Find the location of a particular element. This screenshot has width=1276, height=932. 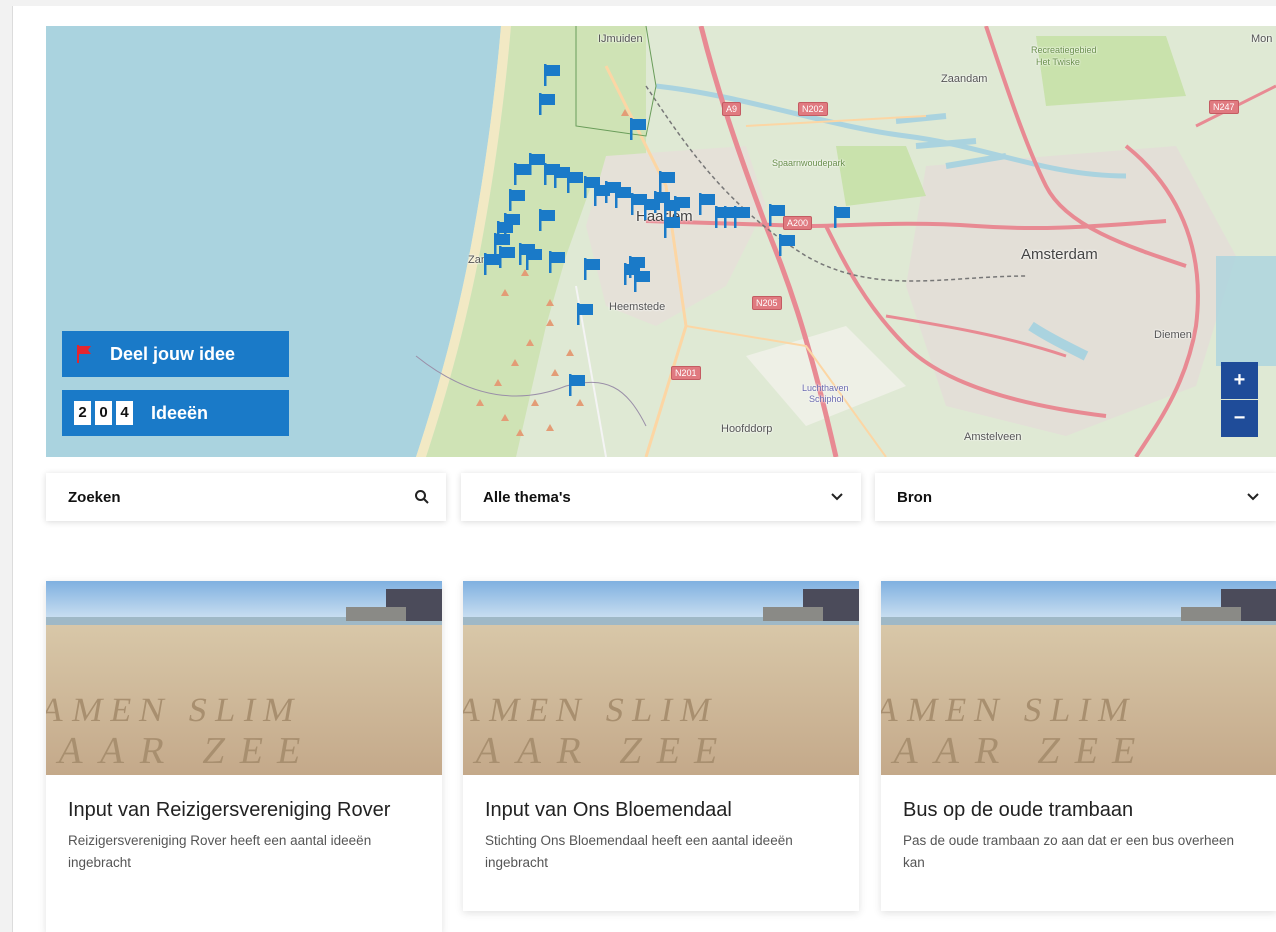

place-ijmuiden: IJmuiden is located at coordinates (620, 39).